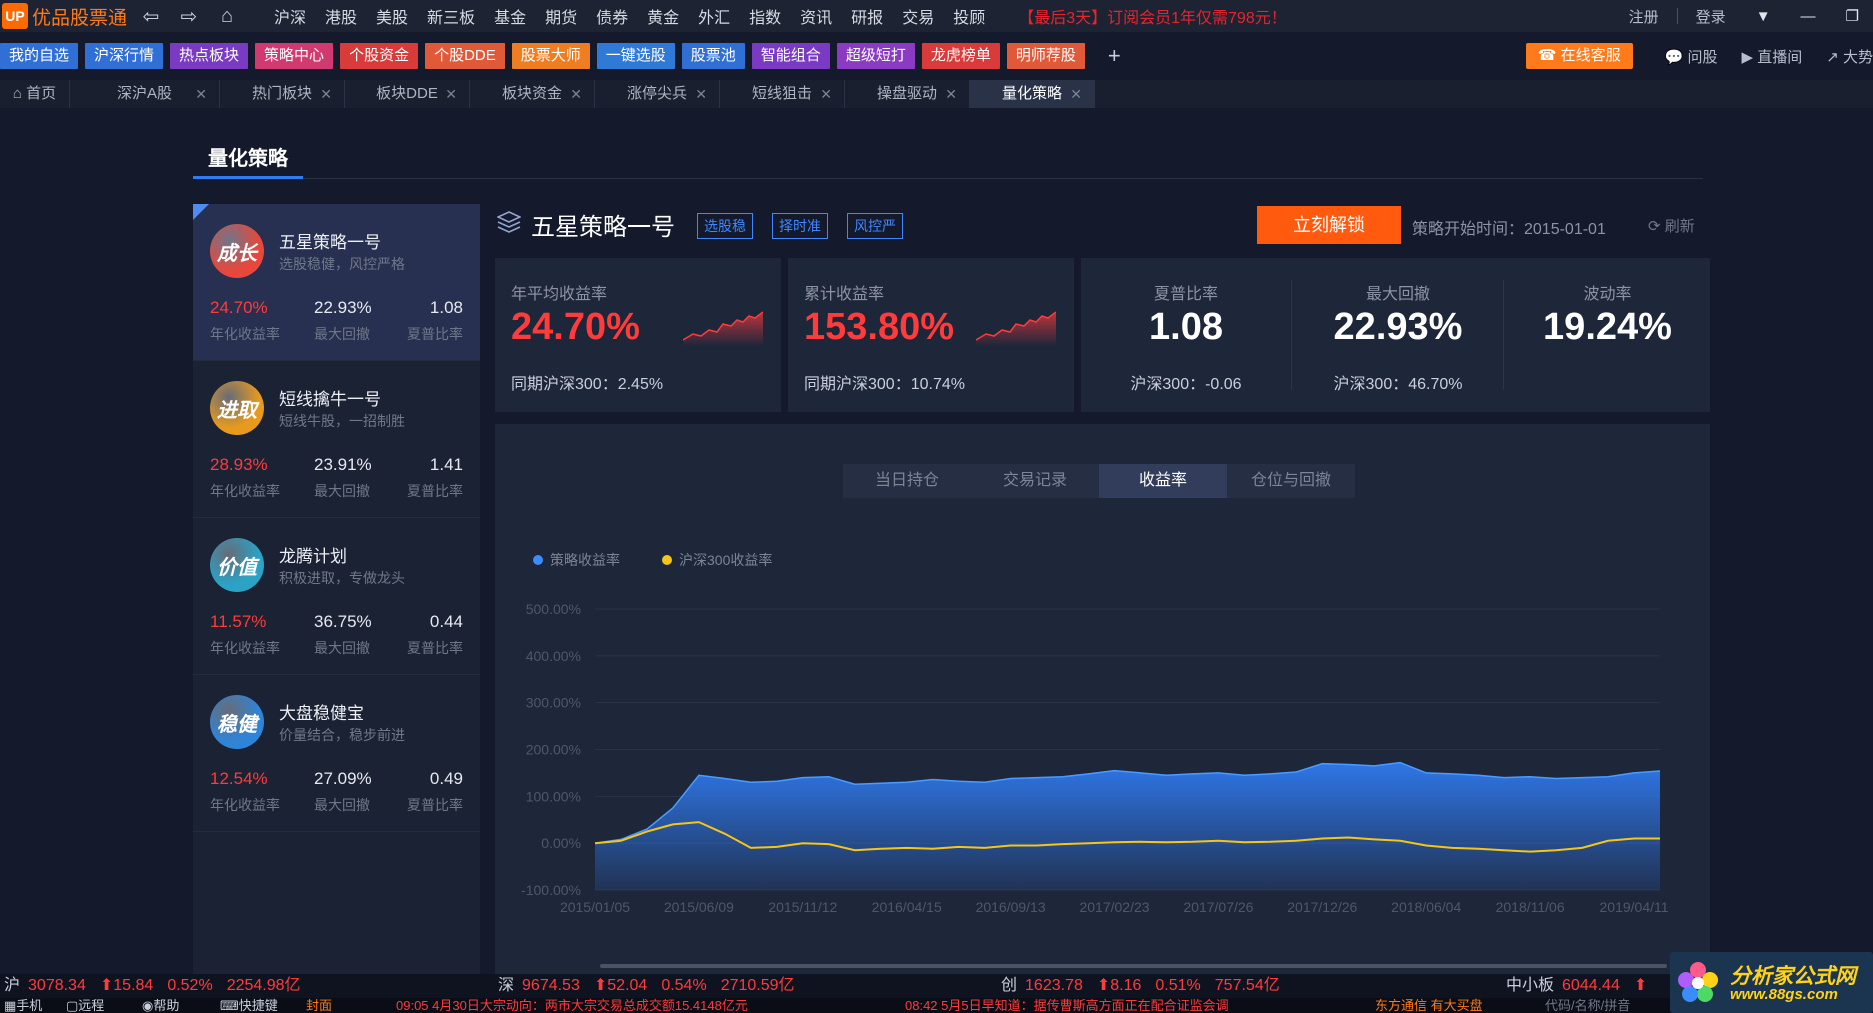 The width and height of the screenshot is (1873, 1013). What do you see at coordinates (907, 481) in the screenshot?
I see `chart-tab: 当日持仓` at bounding box center [907, 481].